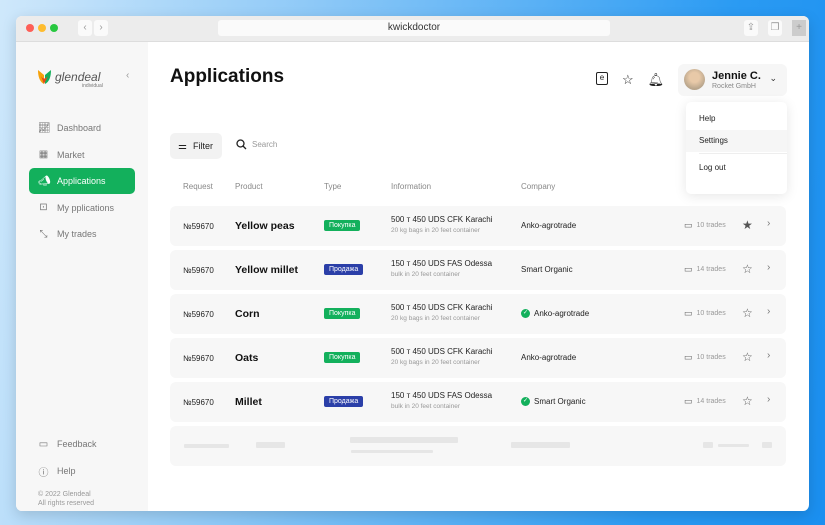  Describe the element at coordinates (249, 186) in the screenshot. I see `column-header-product: Product` at that location.